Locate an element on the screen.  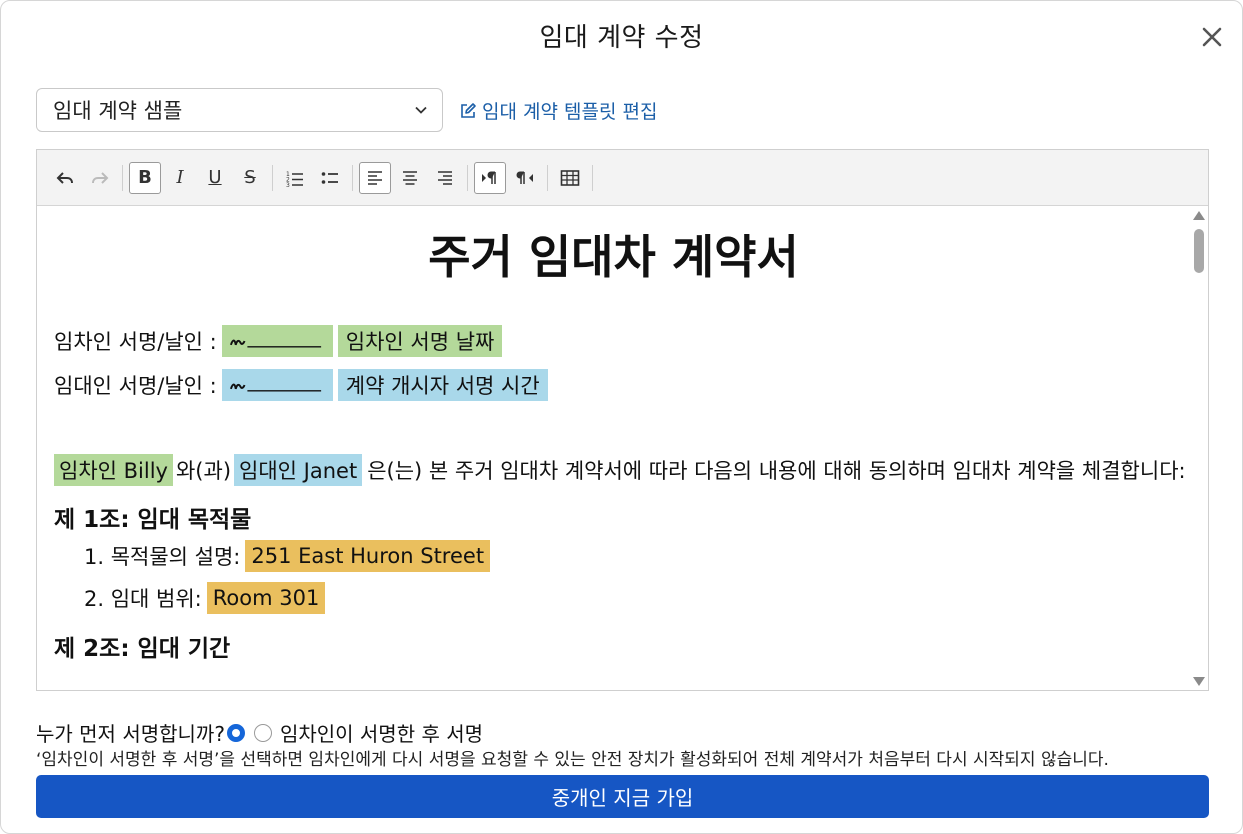
property-description-field: 251 East Huron Street is located at coordinates (368, 556).